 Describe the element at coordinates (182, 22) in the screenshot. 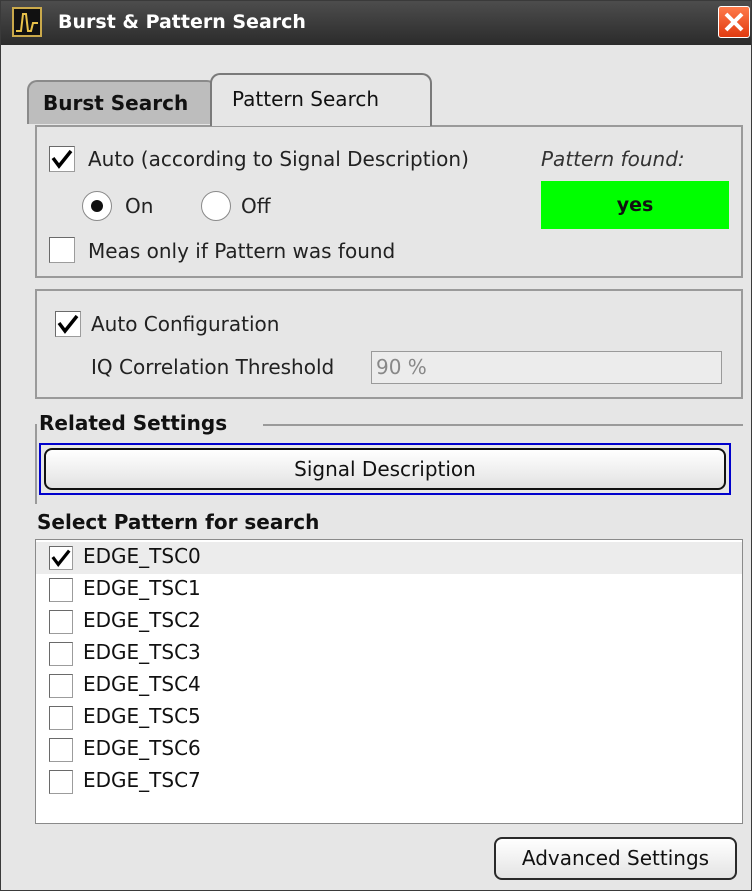

I see `window-title: Burst & Pattern Search` at that location.